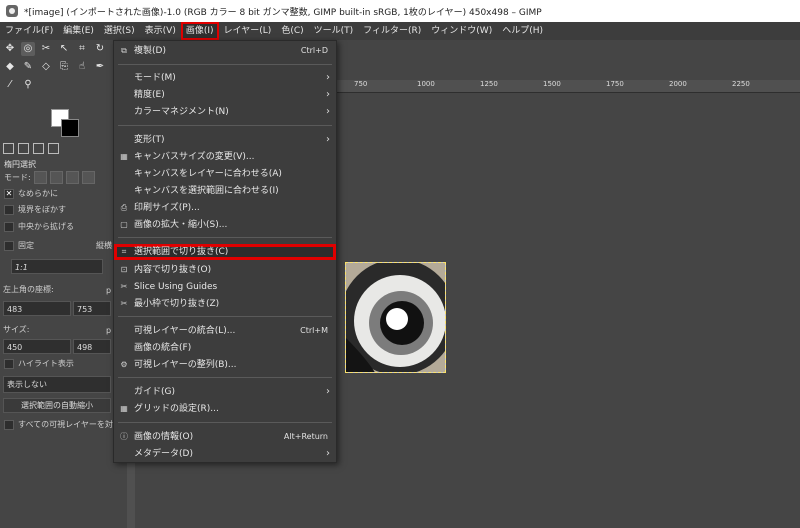 The width and height of the screenshot is (800, 528). Describe the element at coordinates (225, 331) in the screenshot. I see `menu-item-merge-visible: 可視レイヤーの統合(L)... Ctrl+M` at that location.